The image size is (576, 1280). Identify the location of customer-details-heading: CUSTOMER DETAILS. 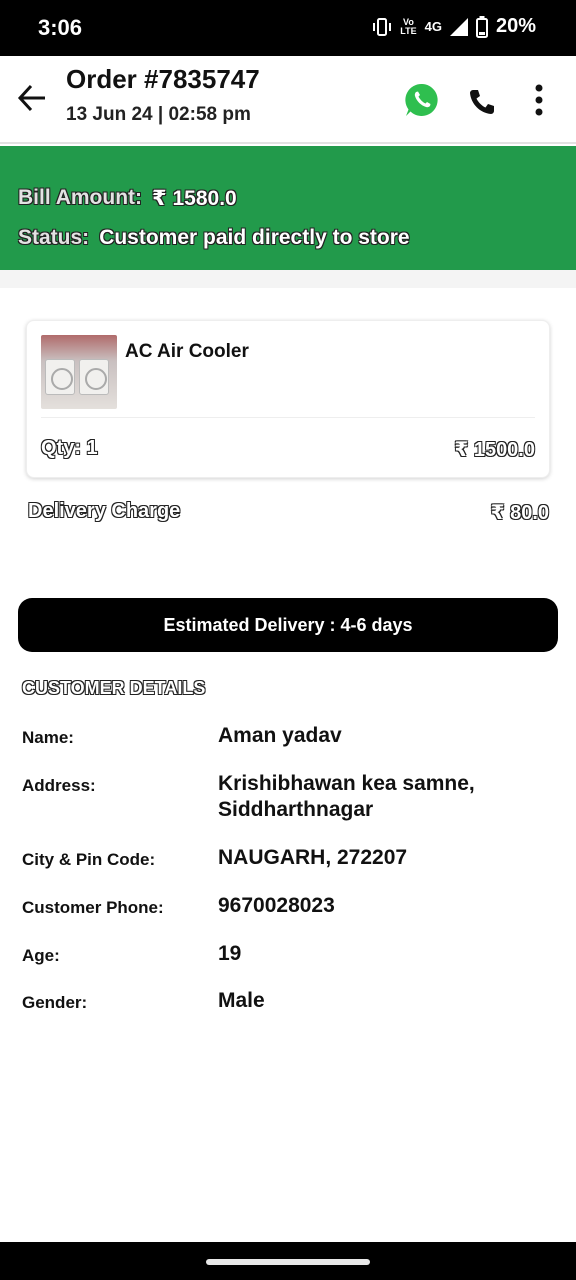
(114, 688).